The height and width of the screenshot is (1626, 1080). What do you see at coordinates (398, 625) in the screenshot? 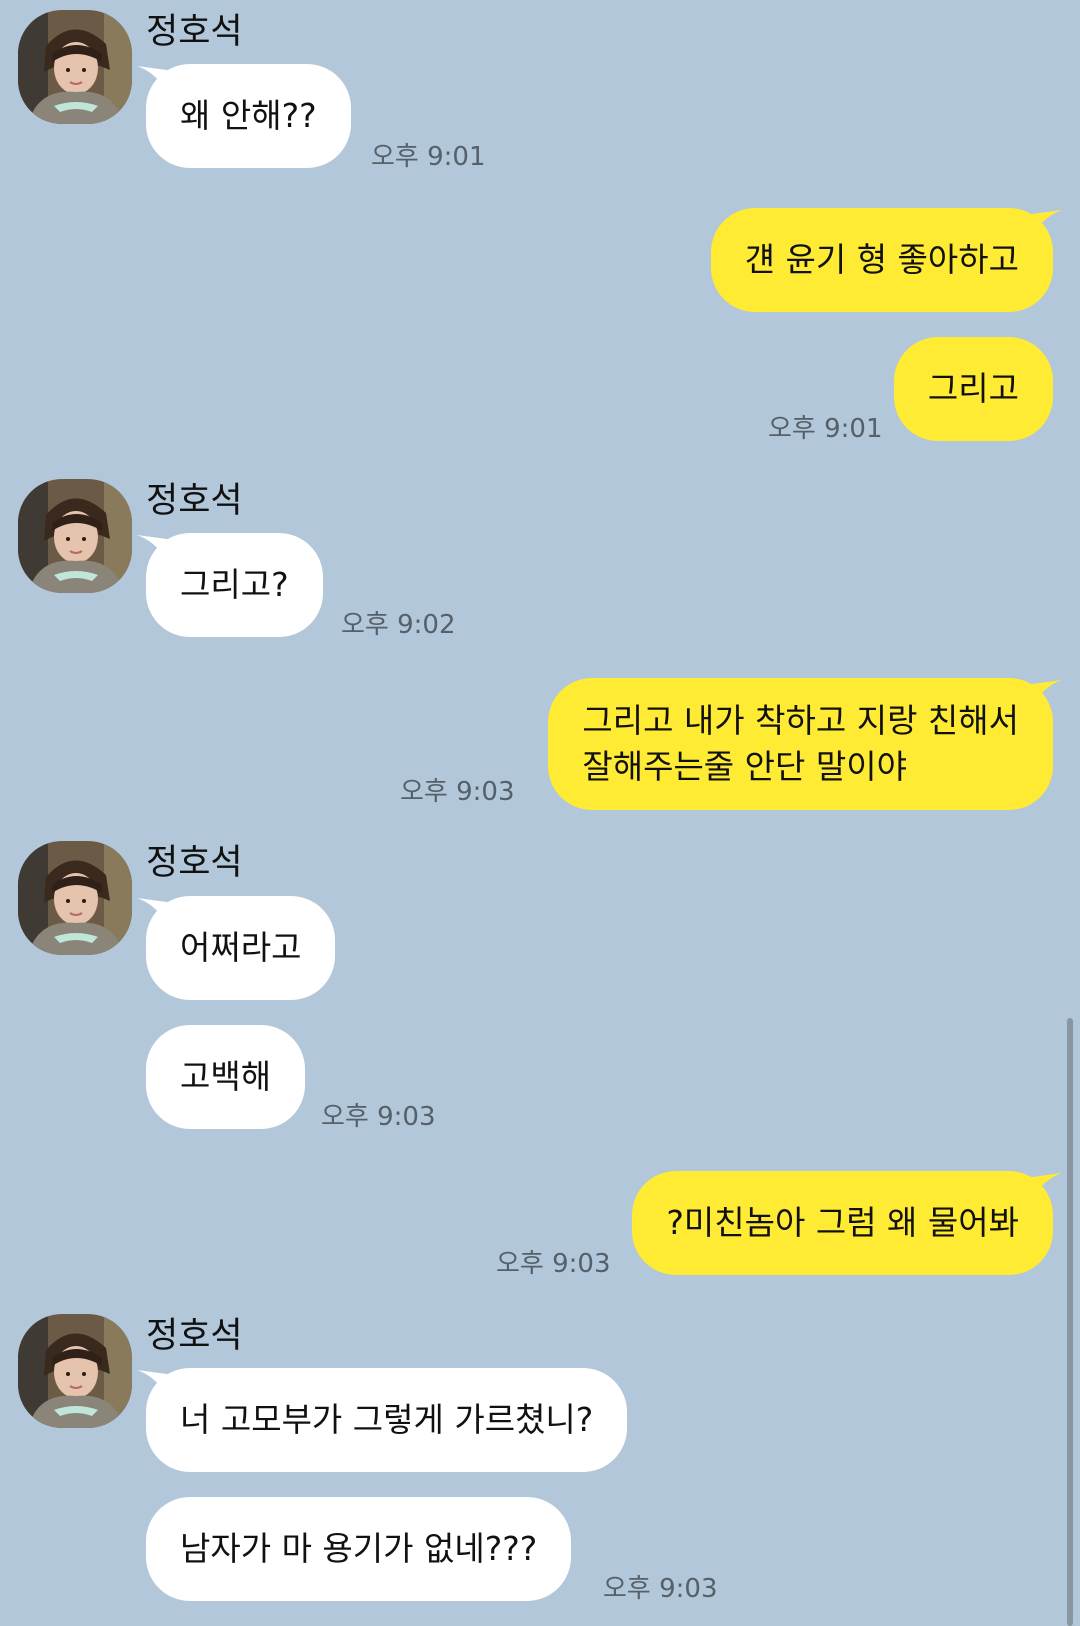
I see `message-time: 오후 9:02` at bounding box center [398, 625].